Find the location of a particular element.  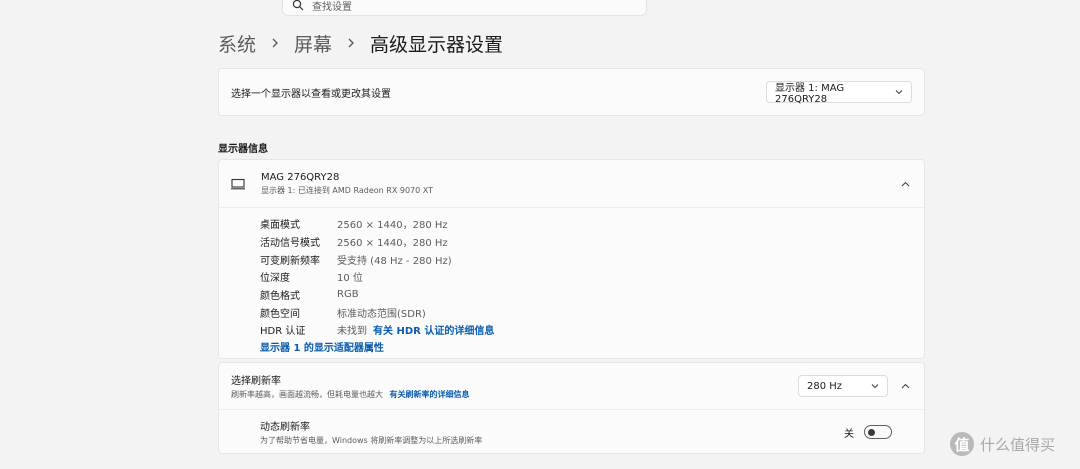

property-row: HDR 认证 未找到 有关 HDR 认证的详细信息 is located at coordinates (377, 330).